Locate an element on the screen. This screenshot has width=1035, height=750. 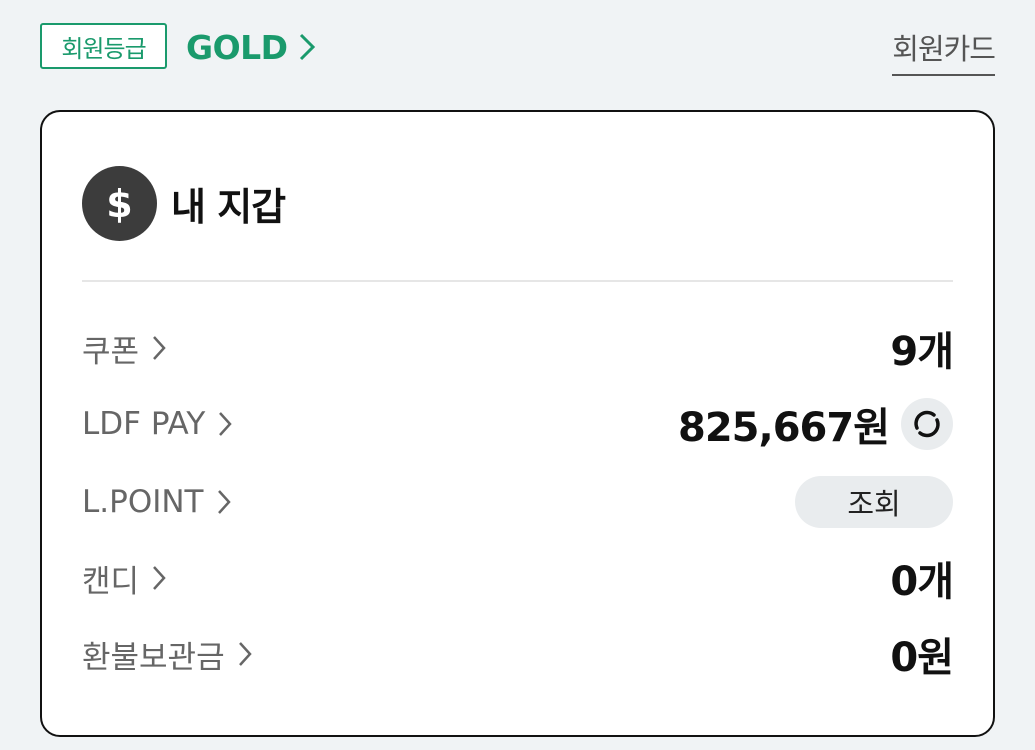
divider is located at coordinates (517, 281).